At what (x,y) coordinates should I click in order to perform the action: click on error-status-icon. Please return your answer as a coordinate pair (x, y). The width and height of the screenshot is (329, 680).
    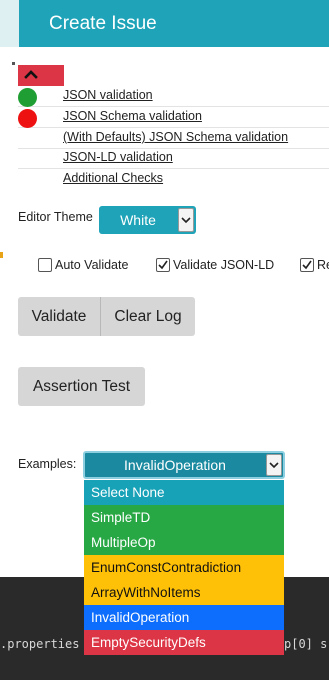
    Looking at the image, I should click on (27, 118).